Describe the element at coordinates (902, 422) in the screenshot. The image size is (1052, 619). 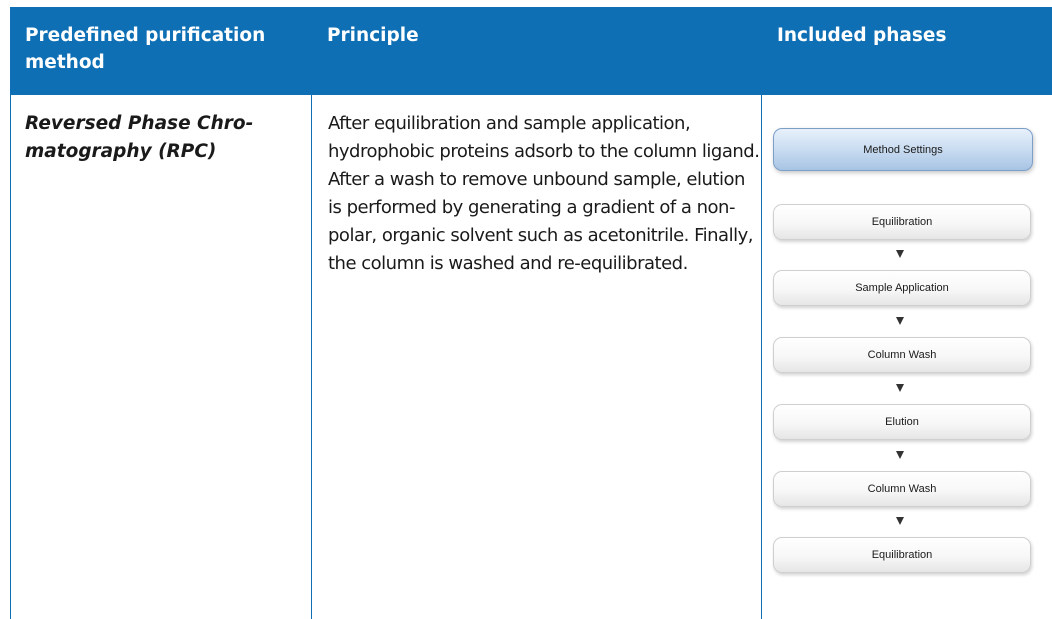
I see `phase-box: Elution` at that location.